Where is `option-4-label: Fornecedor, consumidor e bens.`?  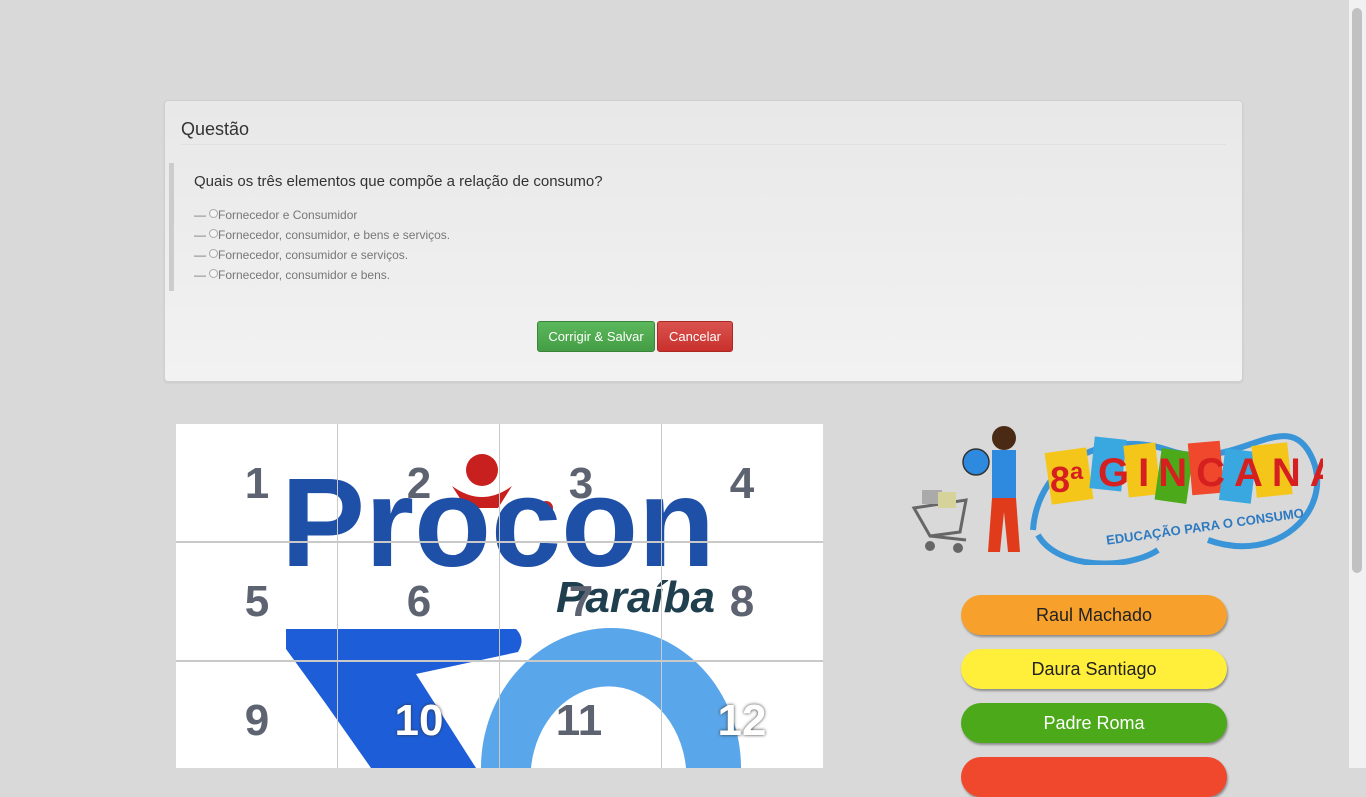 option-4-label: Fornecedor, consumidor e bens. is located at coordinates (304, 275).